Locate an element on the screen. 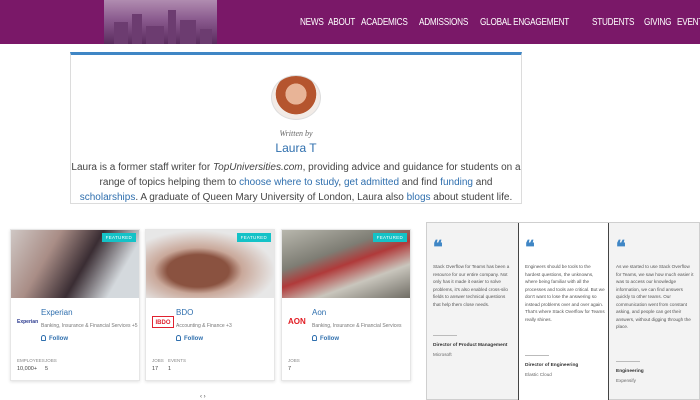  stat-label: EMPLOYEES is located at coordinates (31, 360).